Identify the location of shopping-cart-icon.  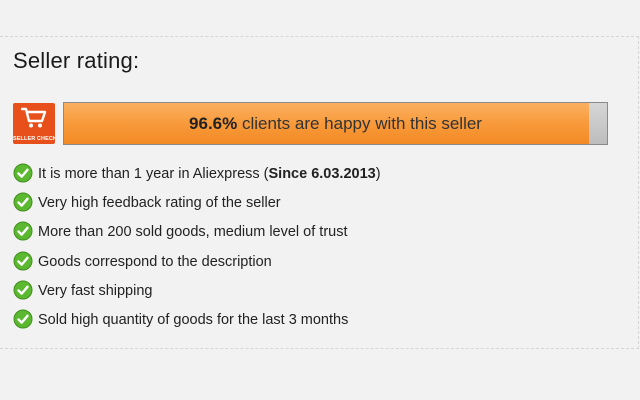
(34, 117).